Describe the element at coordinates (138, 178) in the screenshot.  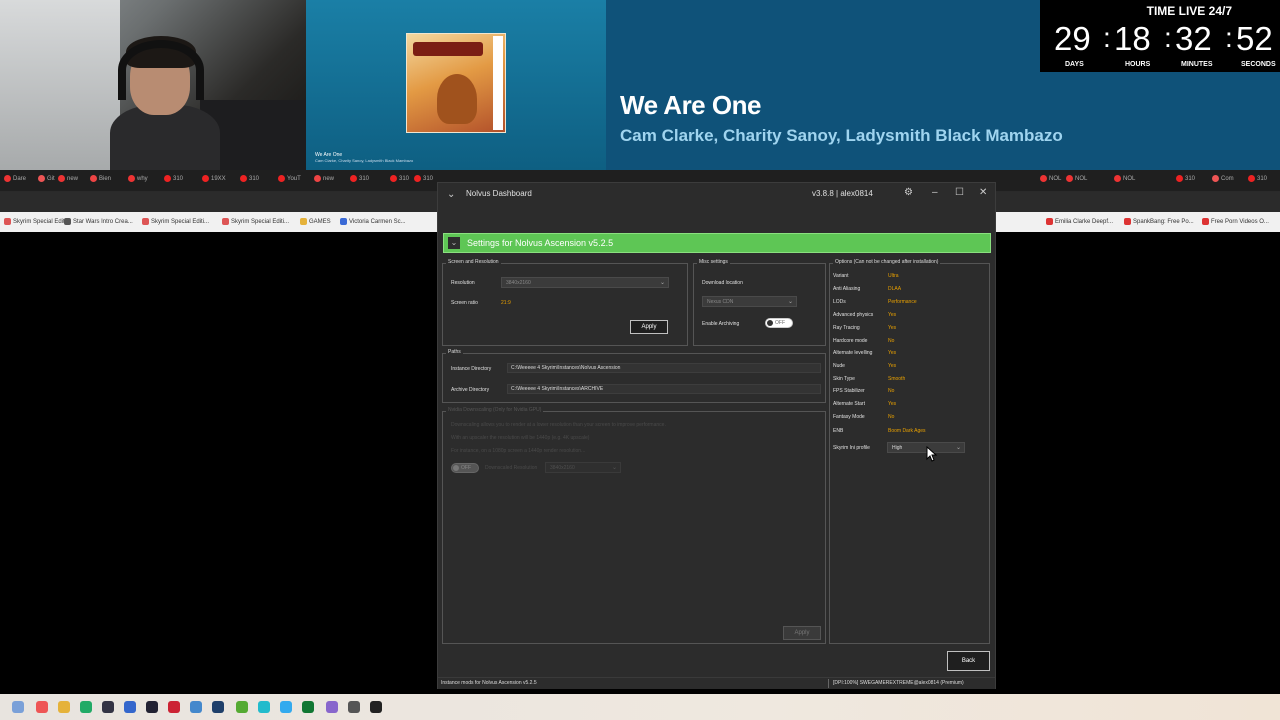
I see `browser-tab: why` at that location.